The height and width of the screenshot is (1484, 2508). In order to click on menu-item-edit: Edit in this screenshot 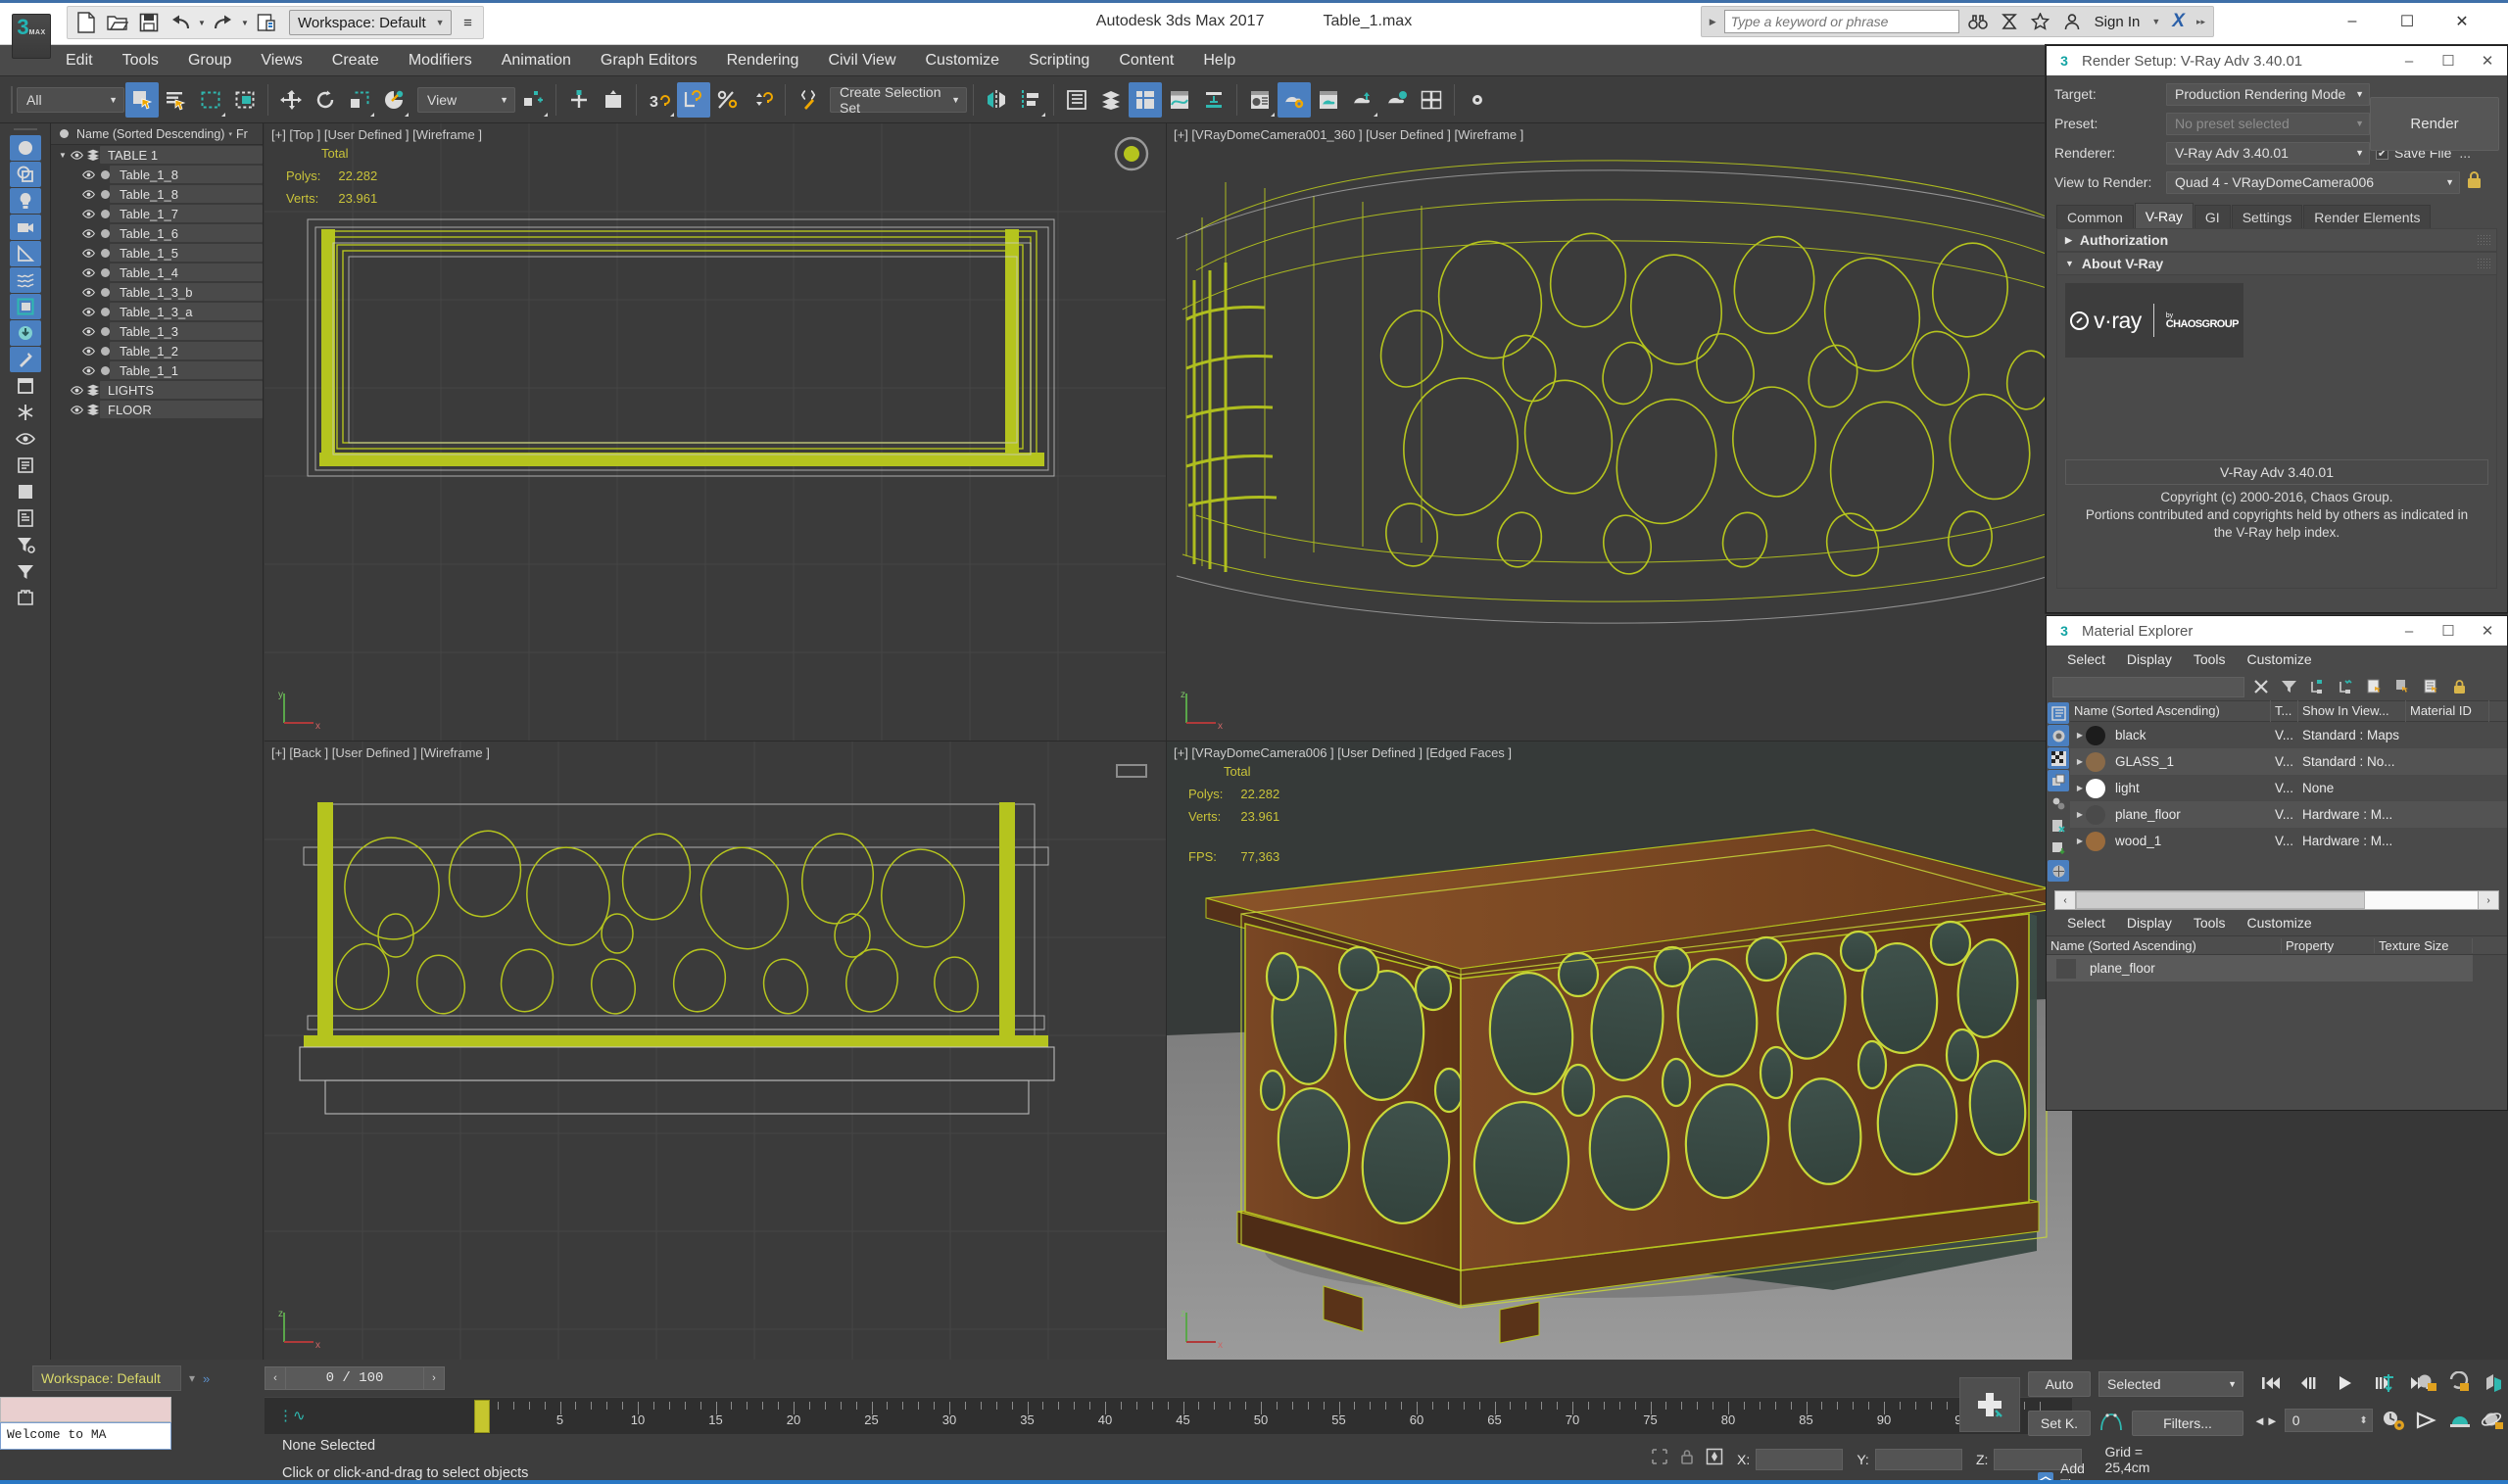, I will do `click(79, 60)`.